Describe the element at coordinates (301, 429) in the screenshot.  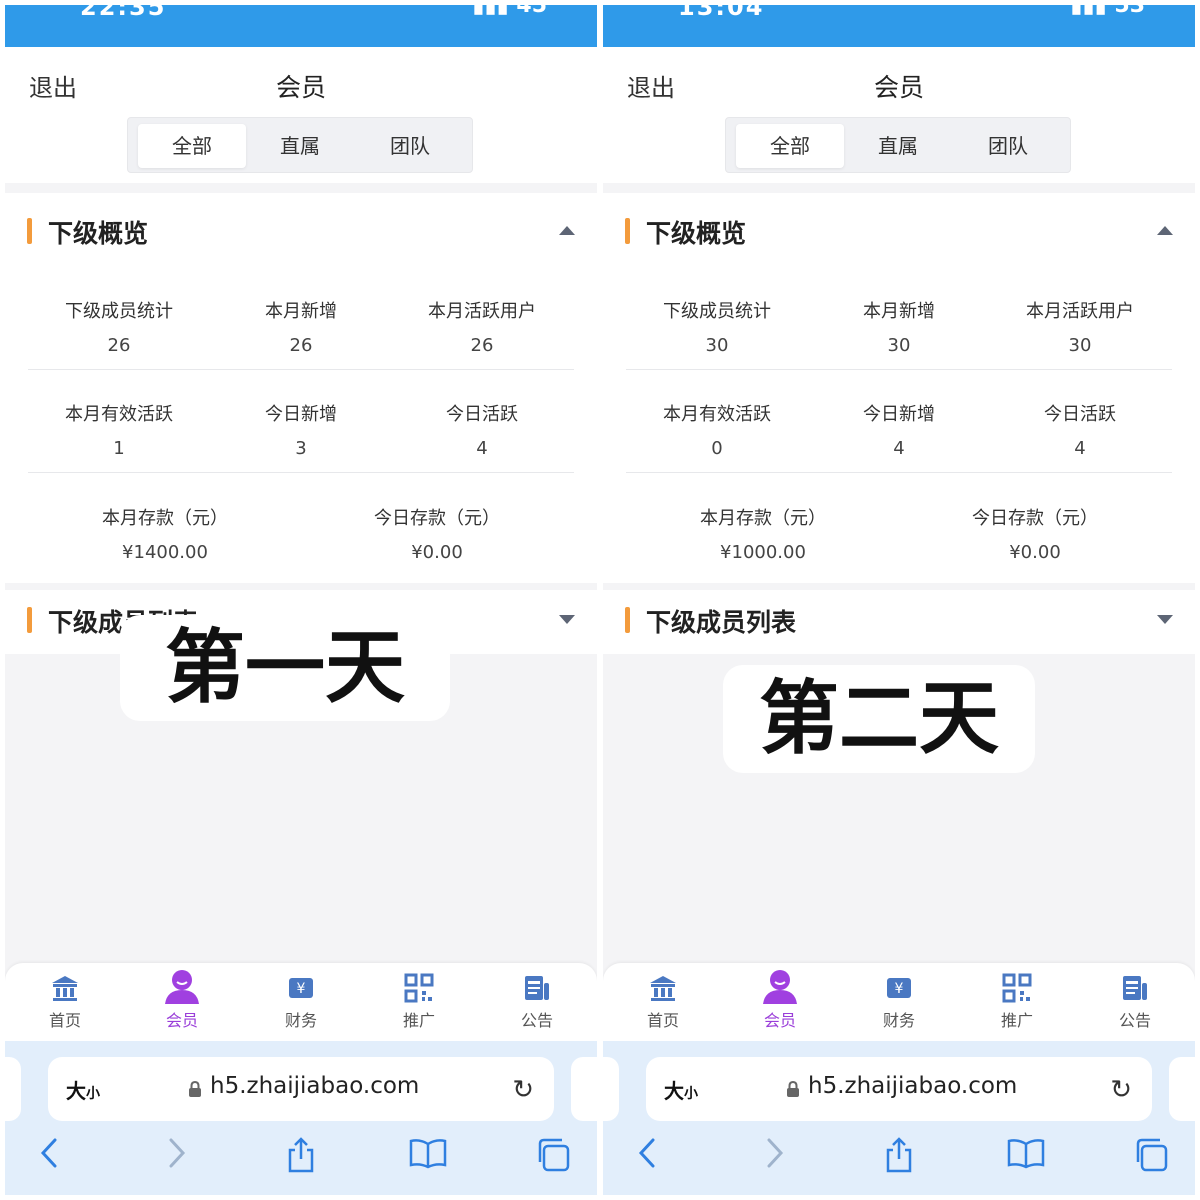
I see `stat-today-new: 今日新增 3` at that location.